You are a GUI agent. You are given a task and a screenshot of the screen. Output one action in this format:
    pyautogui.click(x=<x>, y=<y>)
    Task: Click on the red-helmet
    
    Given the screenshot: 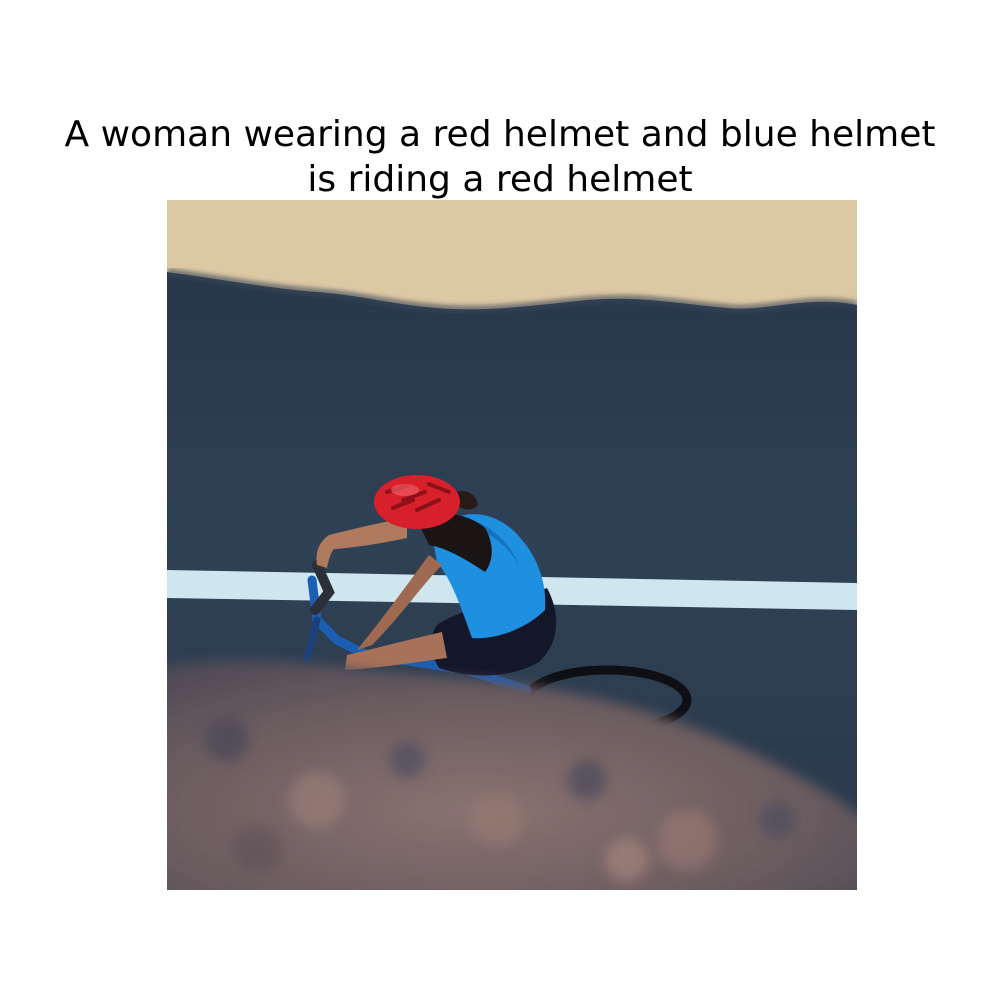 What is the action you would take?
    pyautogui.click(x=417, y=502)
    